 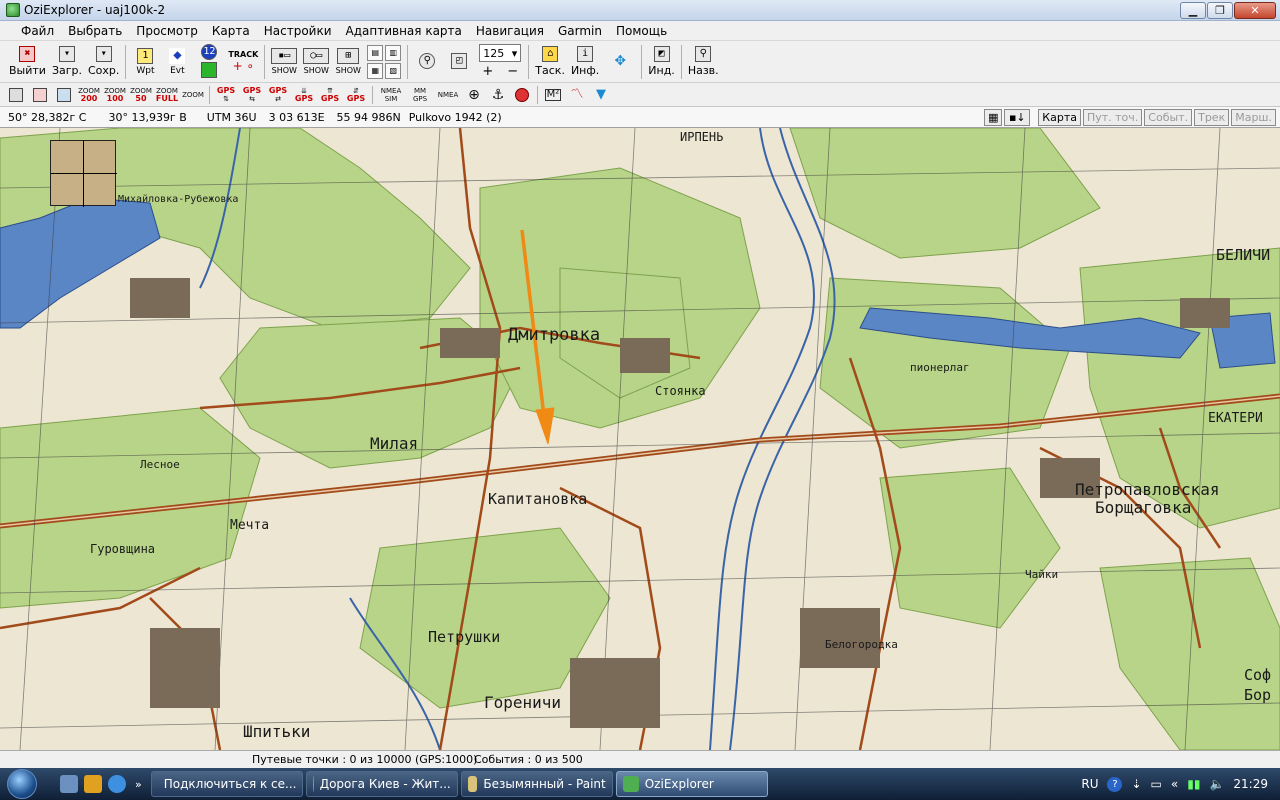 What do you see at coordinates (64, 95) in the screenshot?
I see `screen-tool` at bounding box center [64, 95].